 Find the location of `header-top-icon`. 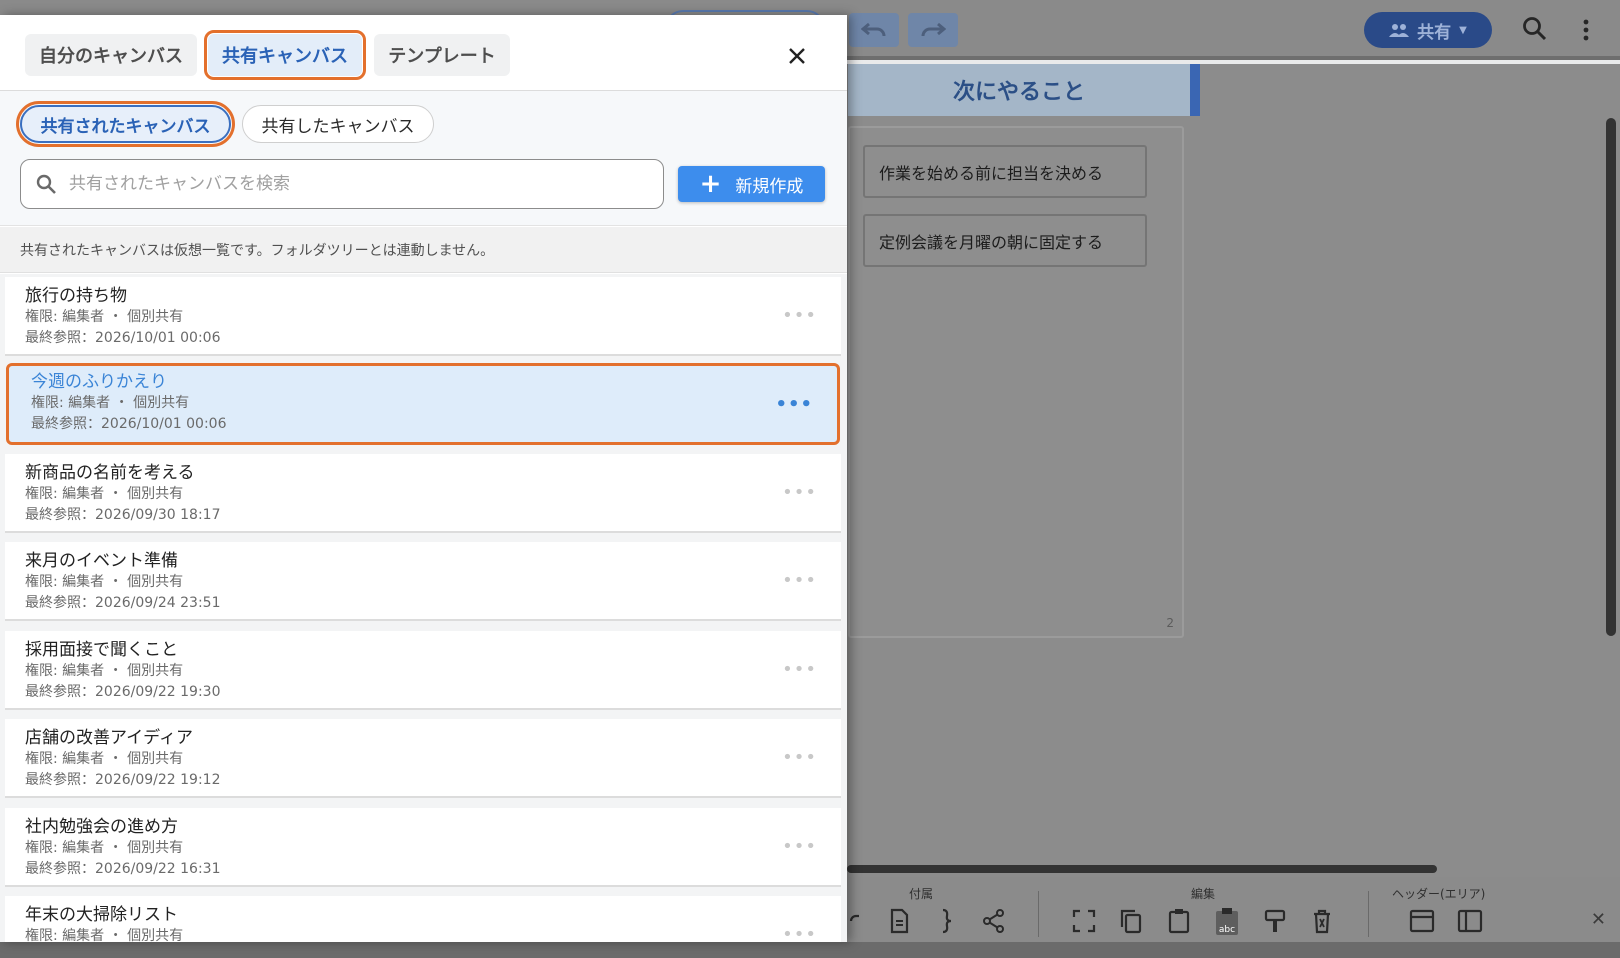

header-top-icon is located at coordinates (1422, 921).